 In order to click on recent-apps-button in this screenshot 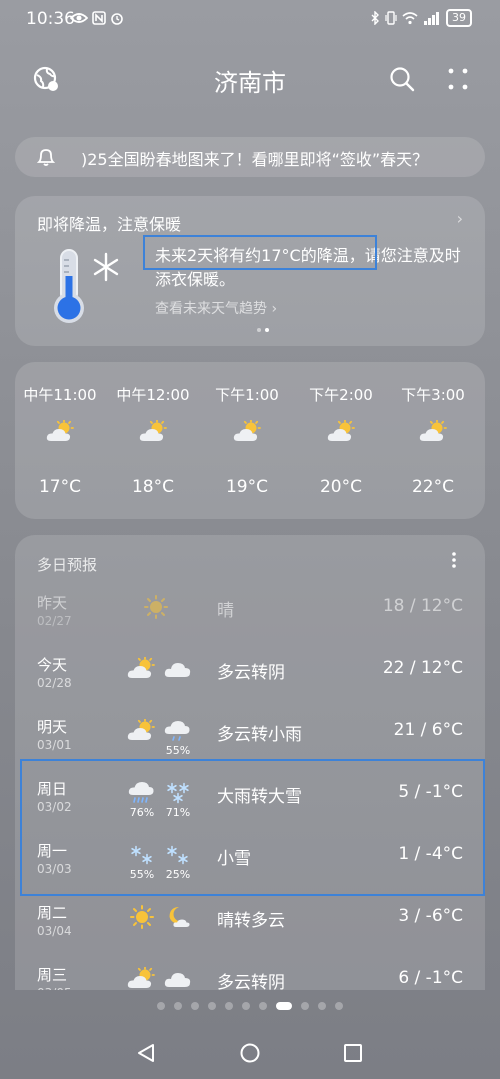, I will do `click(353, 1053)`.